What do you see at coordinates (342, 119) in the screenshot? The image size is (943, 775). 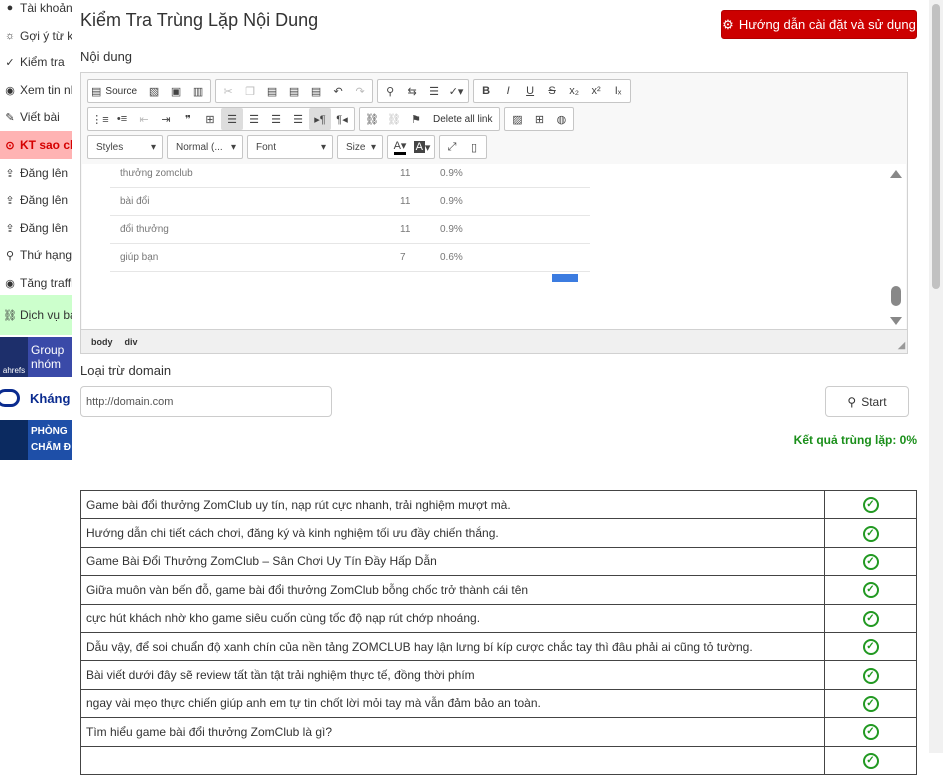 I see `rtl-button: ¶◂` at bounding box center [342, 119].